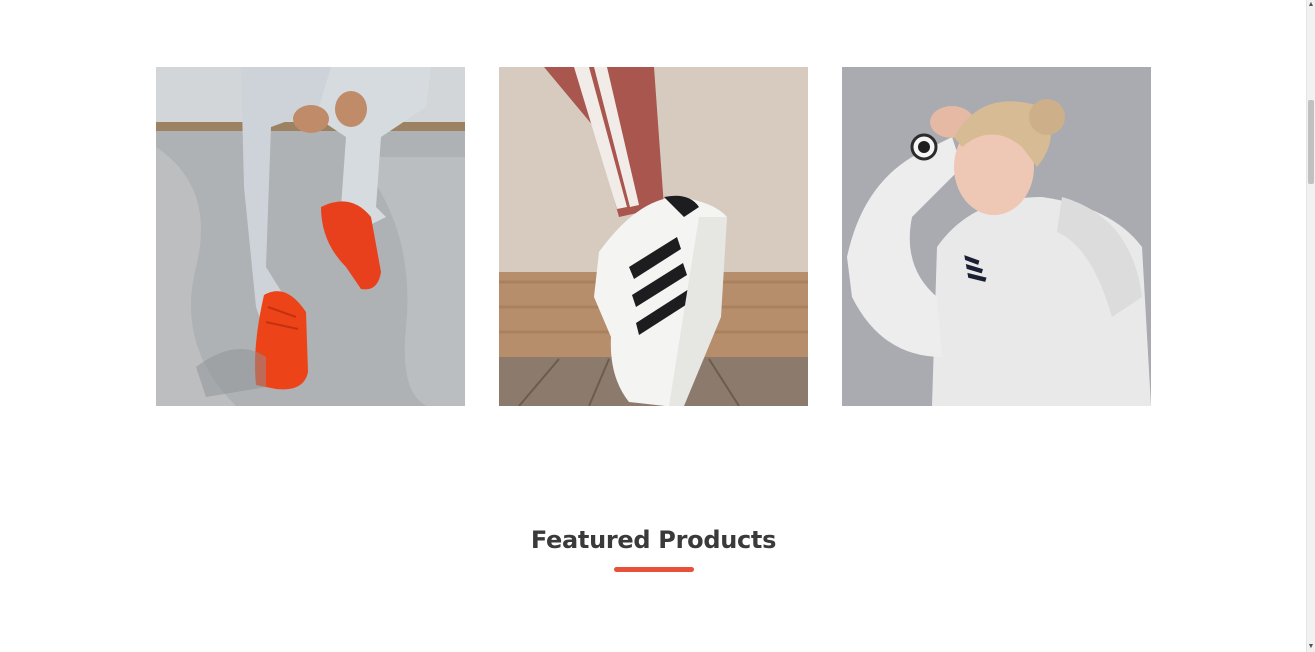  I want to click on scroll-up-arrow-icon: ▲, so click(1311, 5).